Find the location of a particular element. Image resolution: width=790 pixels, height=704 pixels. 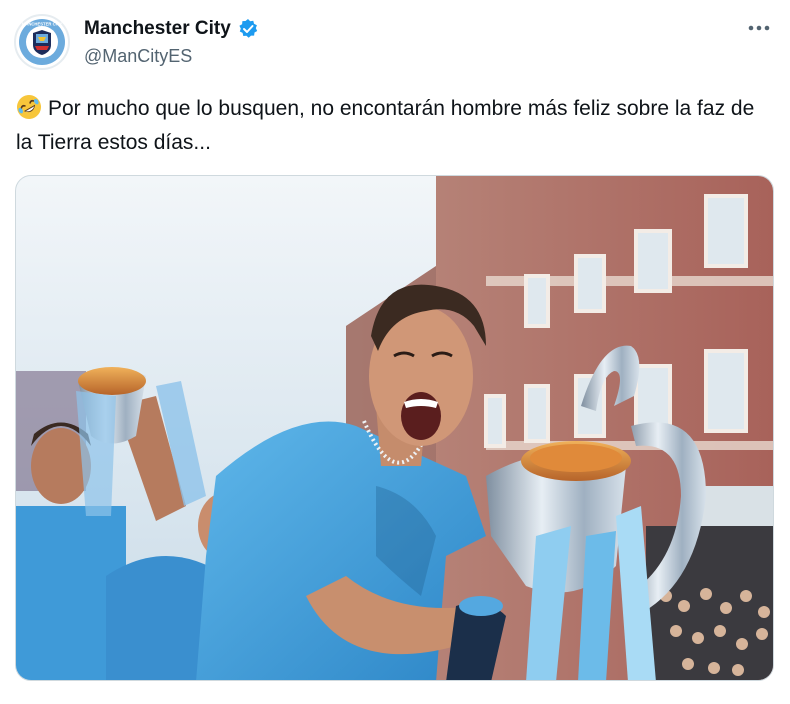

display-name: Manchester City is located at coordinates (157, 29).